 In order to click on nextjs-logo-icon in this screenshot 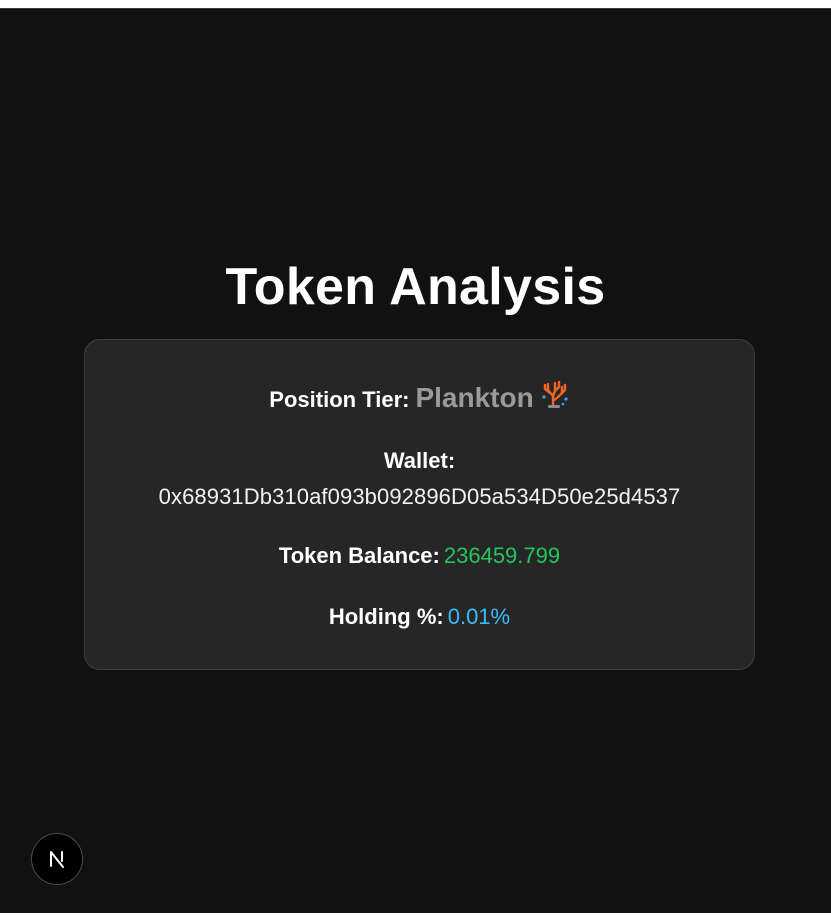, I will do `click(57, 859)`.